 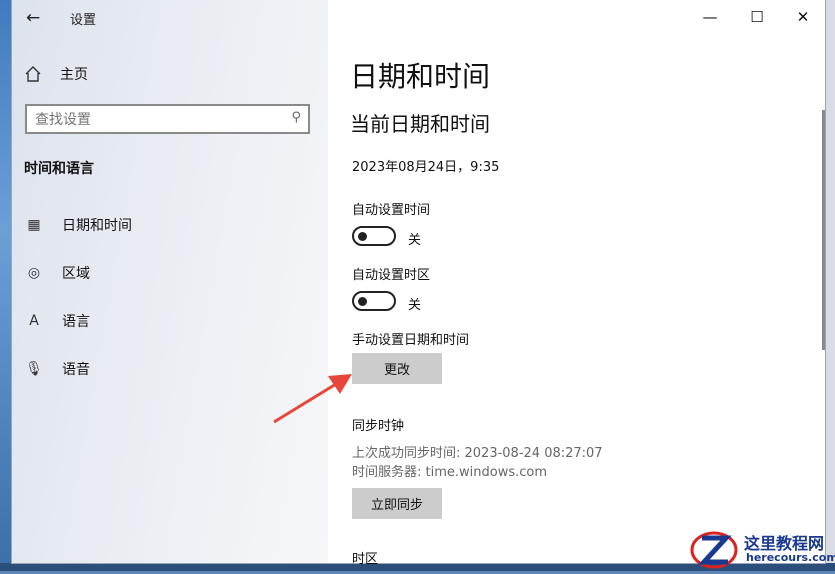 I want to click on auto-time-state: 关, so click(x=415, y=240).